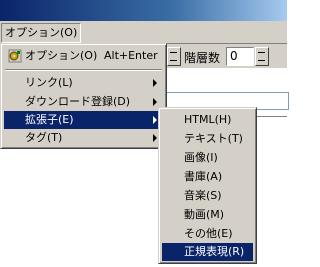  I want to click on depth-label: 階層数, so click(202, 58).